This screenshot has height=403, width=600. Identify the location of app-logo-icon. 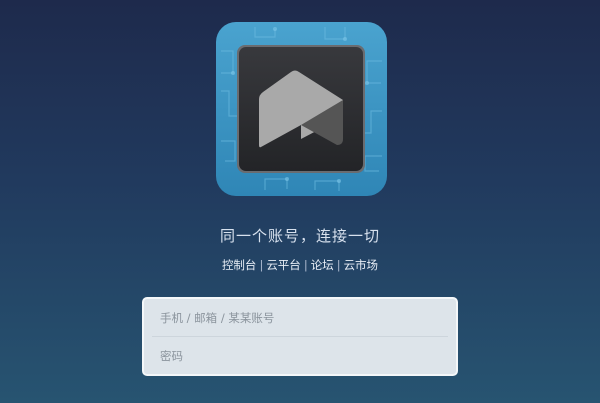
(301, 109).